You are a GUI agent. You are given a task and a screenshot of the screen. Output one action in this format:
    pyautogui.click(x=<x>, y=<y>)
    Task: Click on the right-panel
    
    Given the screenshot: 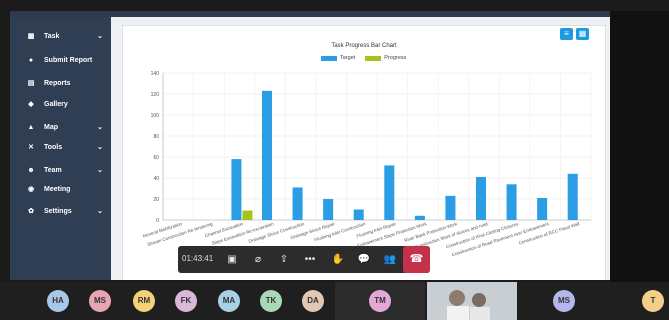 What is the action you would take?
    pyautogui.click(x=639, y=146)
    